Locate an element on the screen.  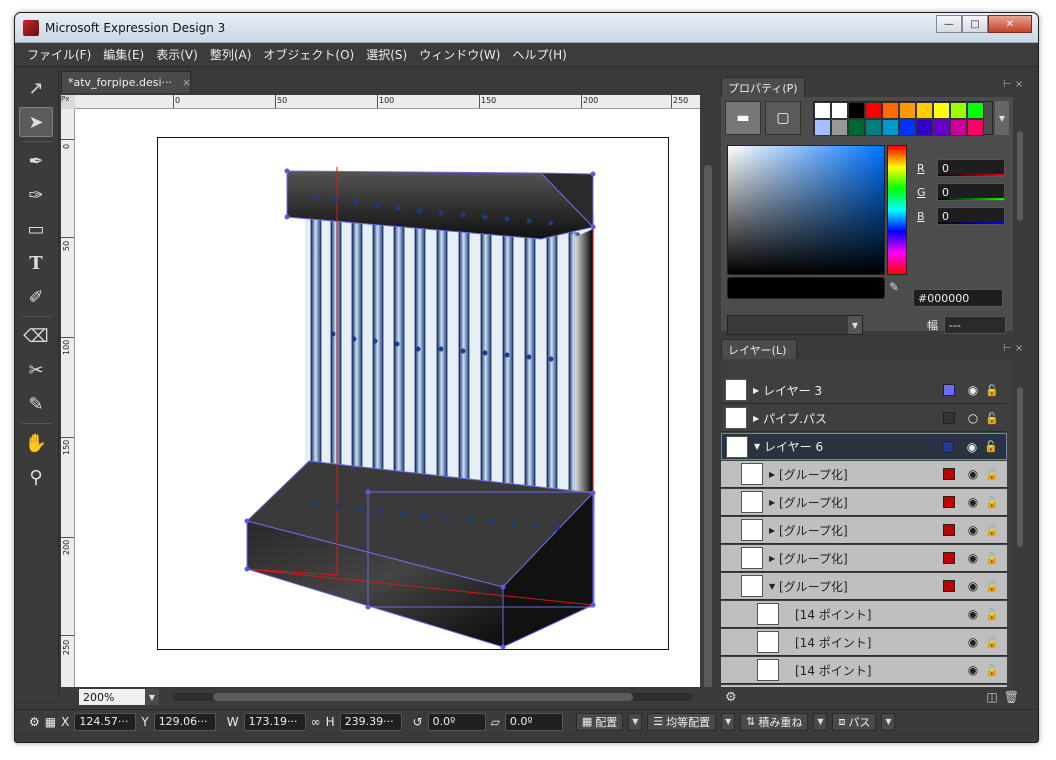
expand-toggle-icon: ▼ is located at coordinates (759, 446).